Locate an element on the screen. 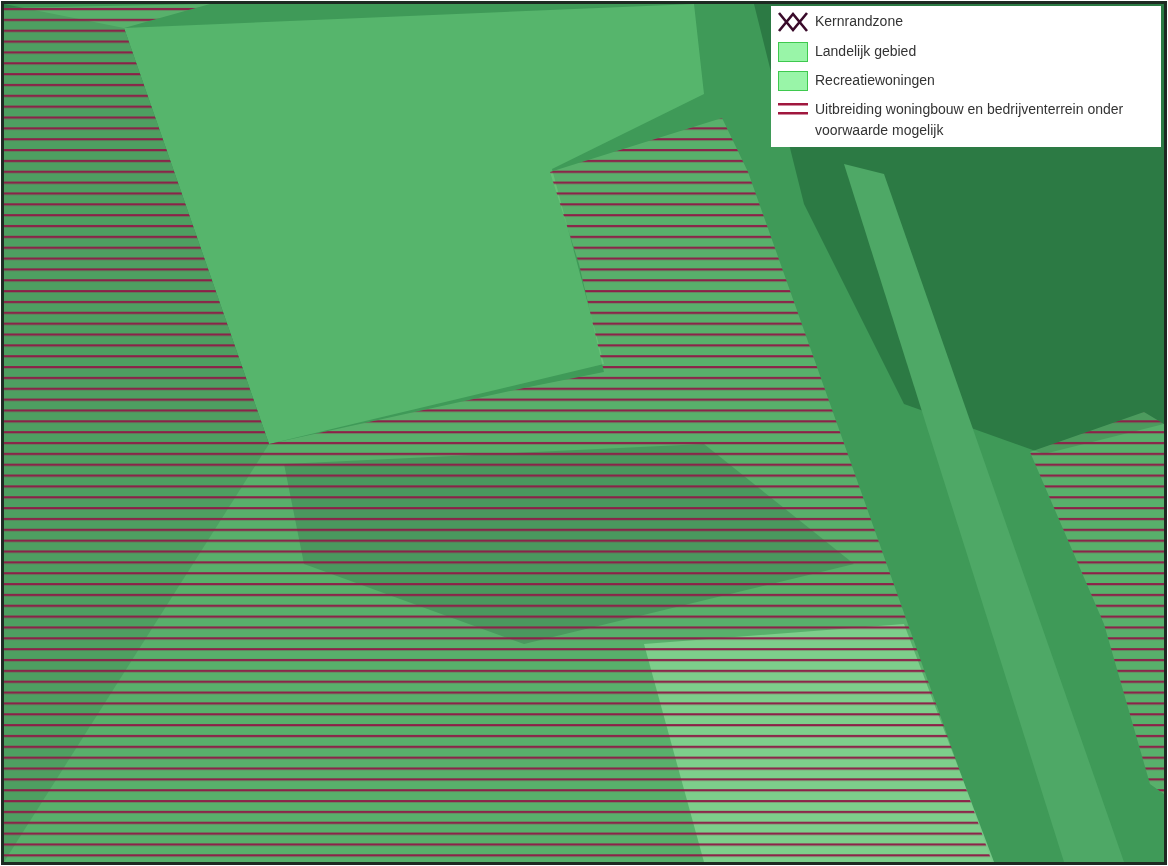 The width and height of the screenshot is (1168, 866). legend-label: Uitbreiding woningbouw en bedrijventerrein onder voorwaarde mogelijk is located at coordinates (970, 120).